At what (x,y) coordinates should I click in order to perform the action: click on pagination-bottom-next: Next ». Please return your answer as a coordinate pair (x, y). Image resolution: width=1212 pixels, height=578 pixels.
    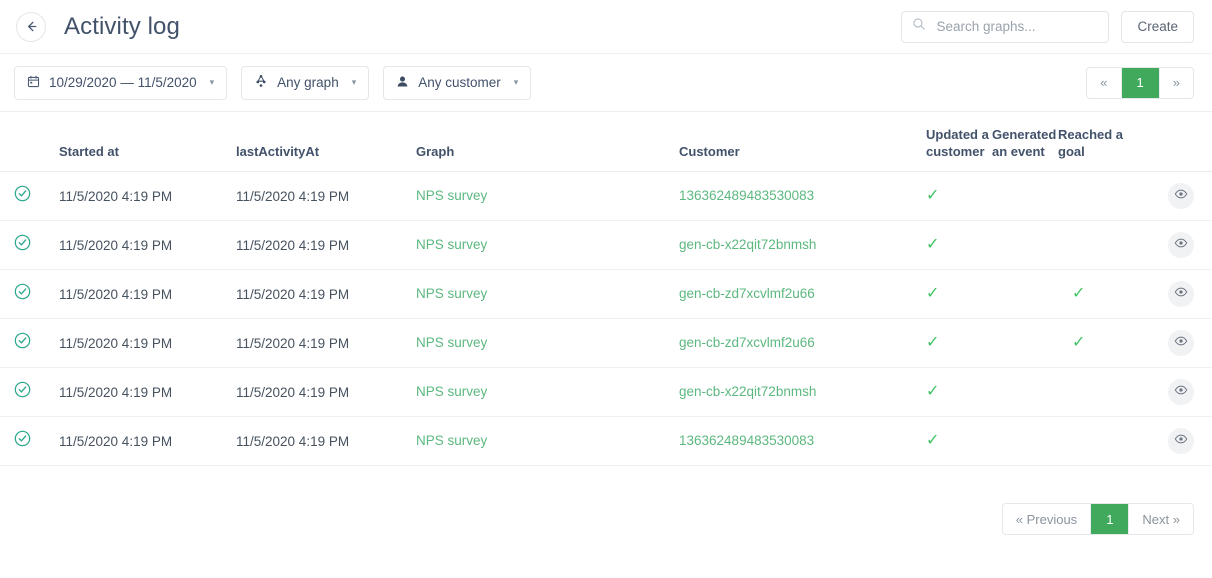
    Looking at the image, I should click on (1161, 519).